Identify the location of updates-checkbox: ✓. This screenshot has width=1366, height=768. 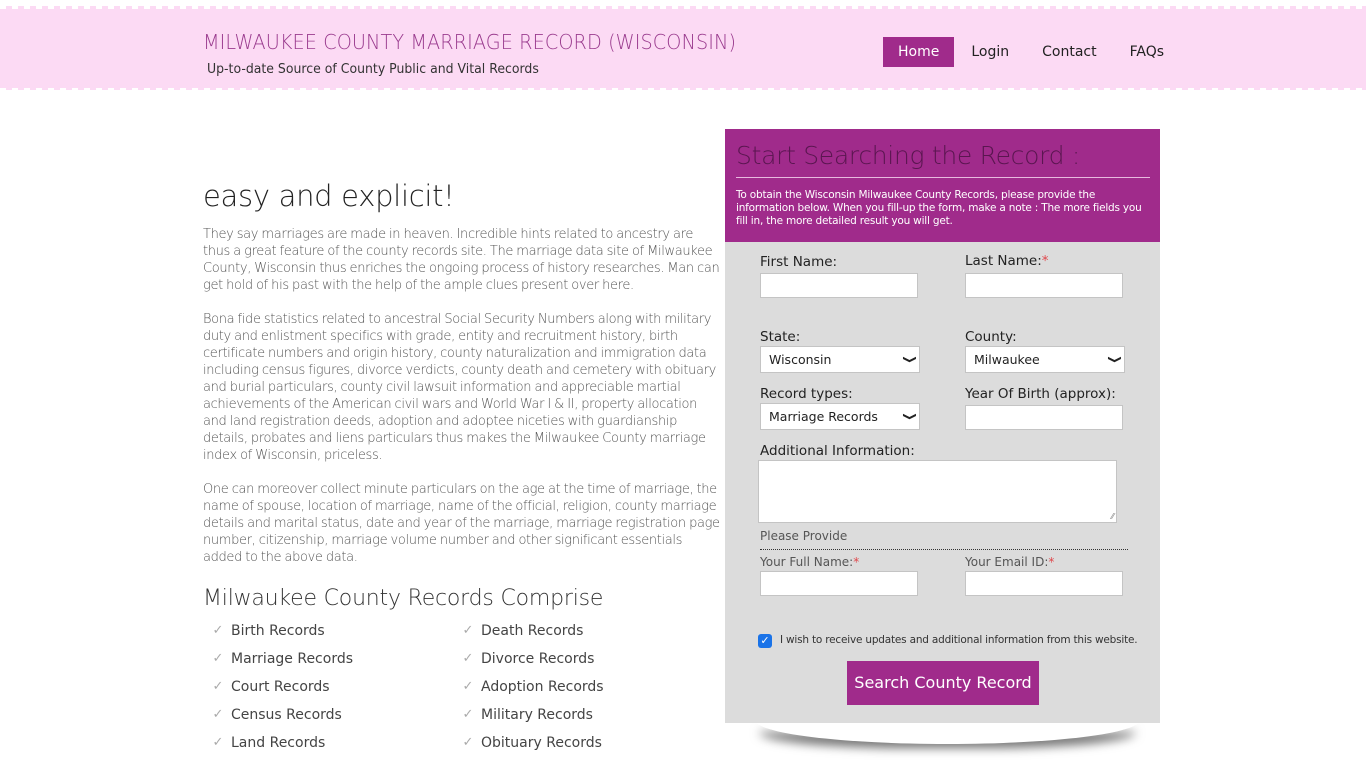
(765, 641).